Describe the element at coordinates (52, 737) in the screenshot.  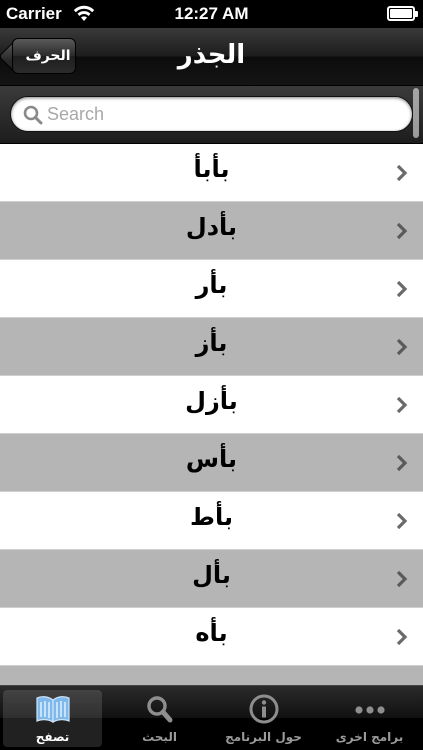
I see `tab-label: تصفح` at that location.